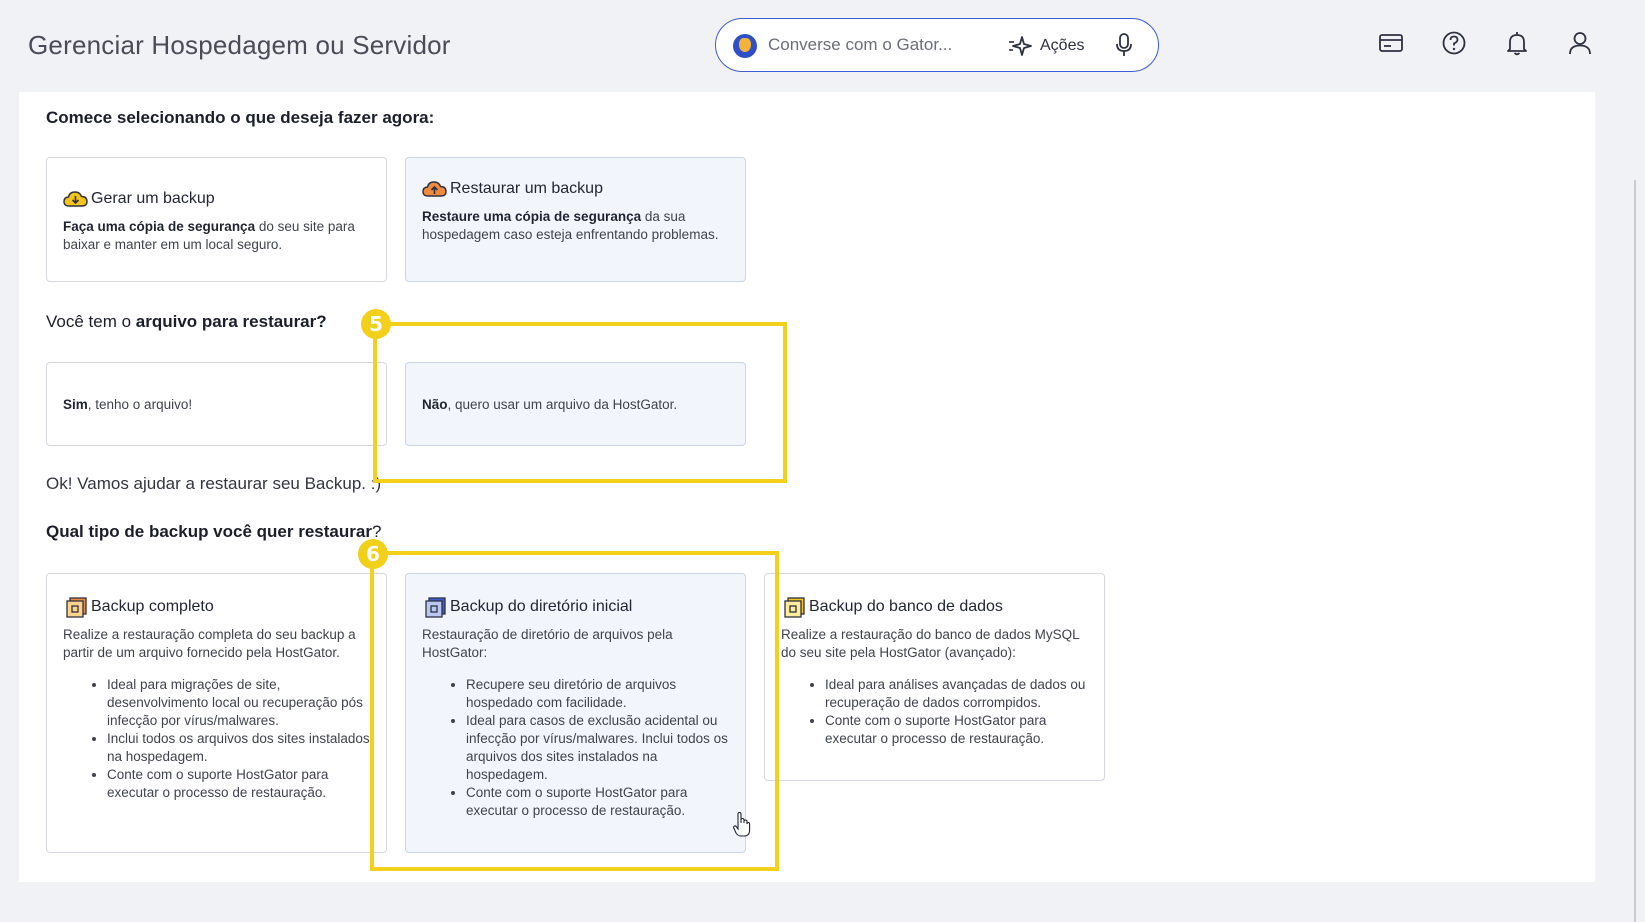 The image size is (1645, 922). Describe the element at coordinates (1124, 45) in the screenshot. I see `microphone-icon` at that location.